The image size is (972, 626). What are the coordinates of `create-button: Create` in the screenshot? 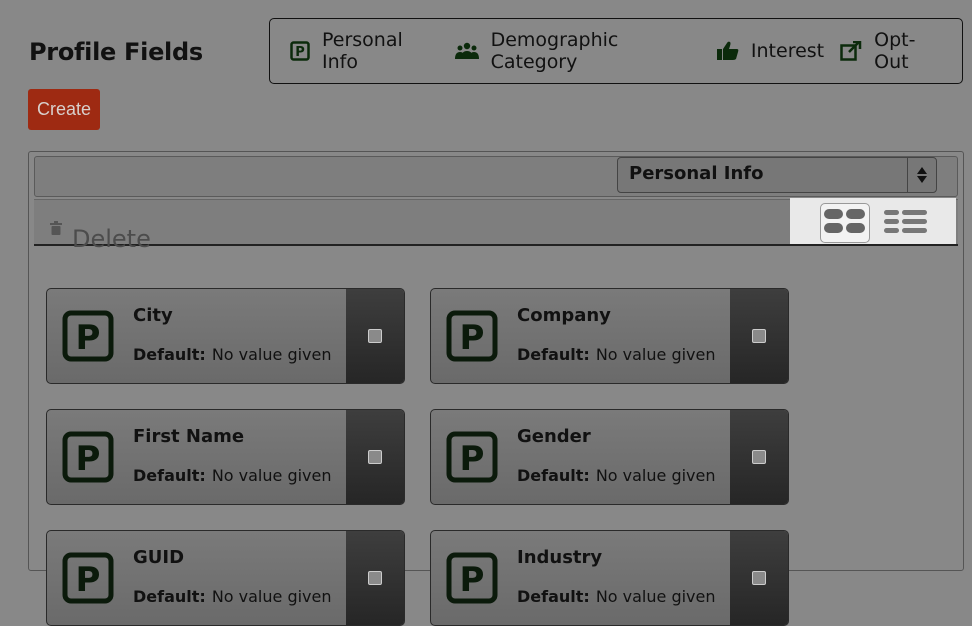 It's located at (64, 109).